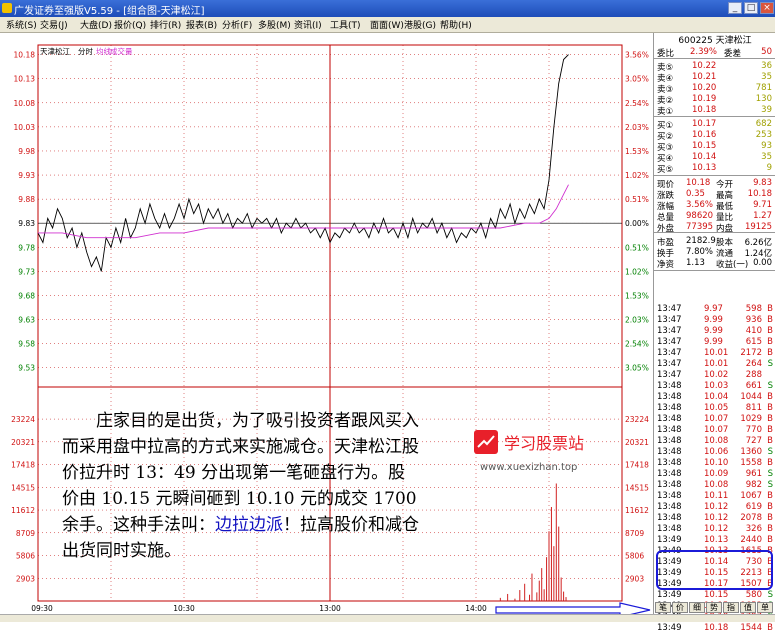  What do you see at coordinates (704, 99) in the screenshot?
I see `sell-price: 10.19` at bounding box center [704, 99].